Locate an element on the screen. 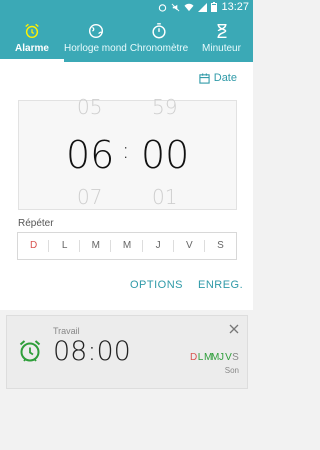 The height and width of the screenshot is (450, 320). day-toggle-wednesday: M is located at coordinates (127, 246).